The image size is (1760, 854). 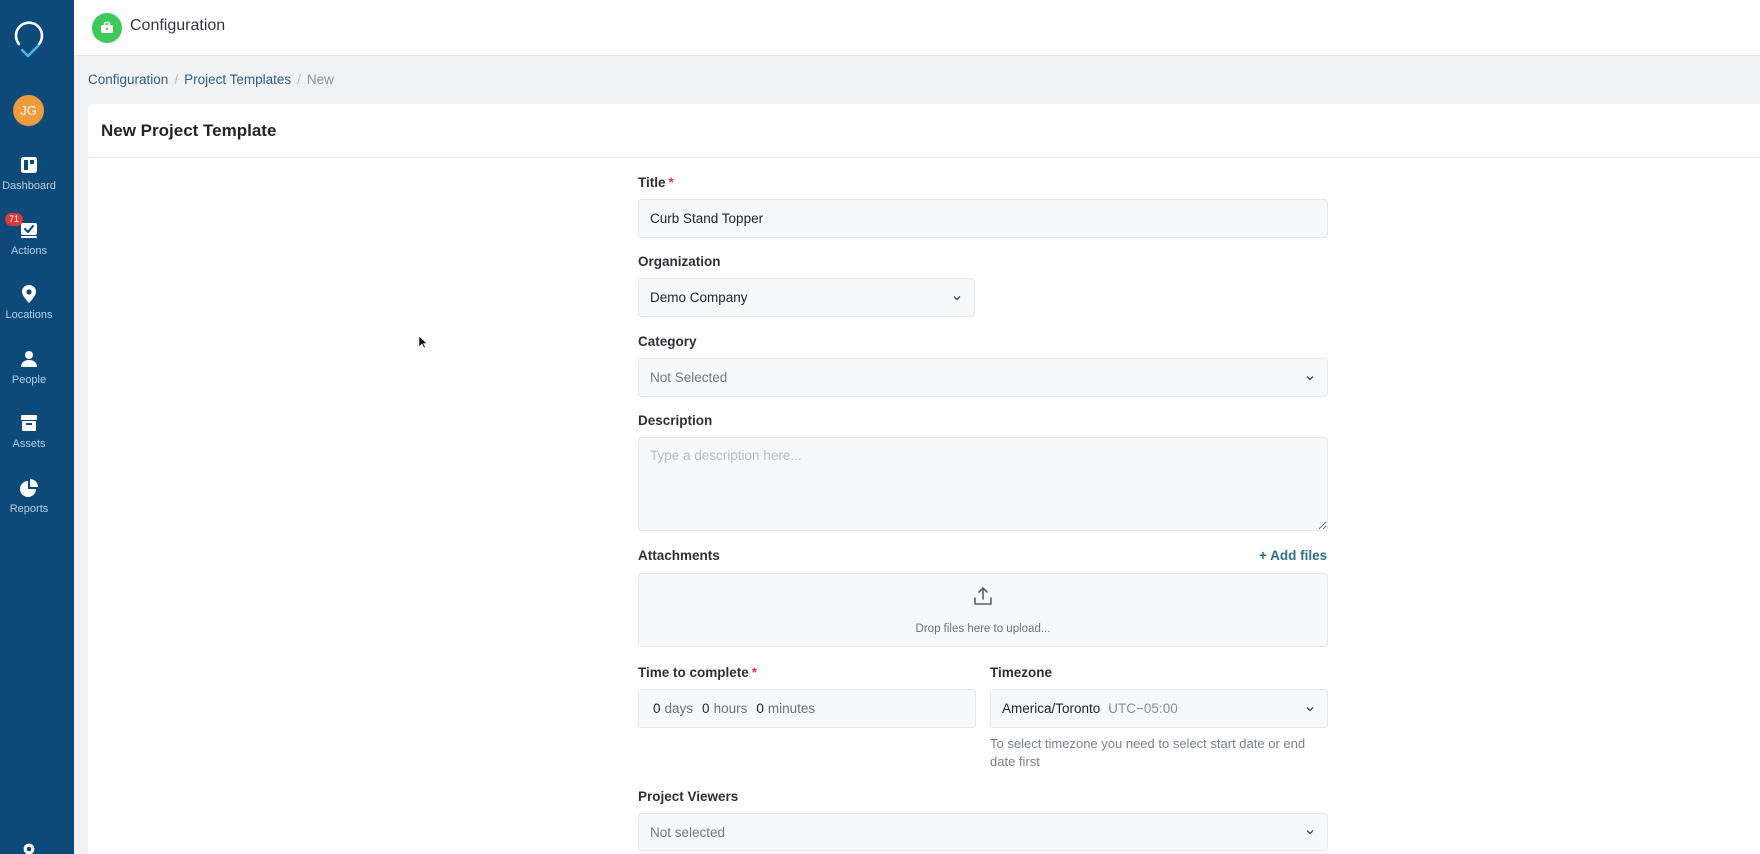 What do you see at coordinates (128, 79) in the screenshot?
I see `breadcrumb-configuration-link: Configuration` at bounding box center [128, 79].